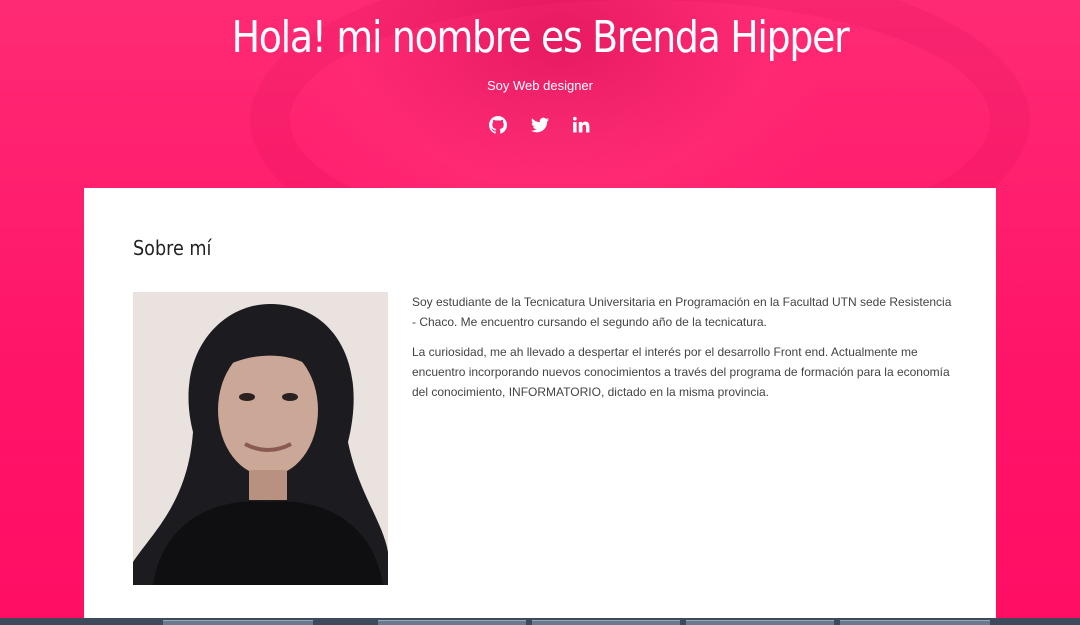 The image size is (1080, 625). I want to click on social-links, so click(540, 125).